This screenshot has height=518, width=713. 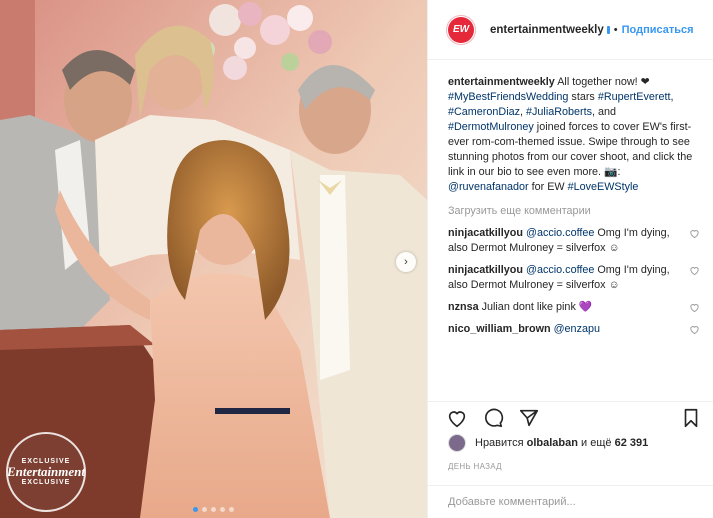 I want to click on hashtag-link: #DermotMulroney, so click(x=491, y=127).